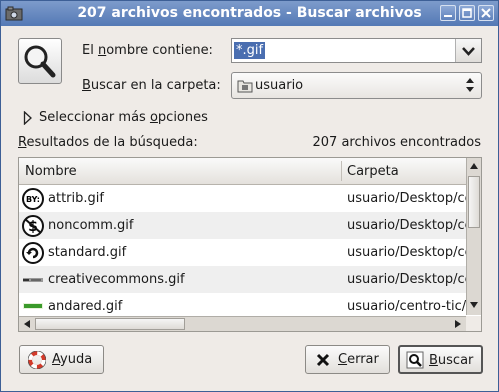 The height and width of the screenshot is (392, 499). What do you see at coordinates (448, 16) in the screenshot?
I see `minimize-icon` at bounding box center [448, 16].